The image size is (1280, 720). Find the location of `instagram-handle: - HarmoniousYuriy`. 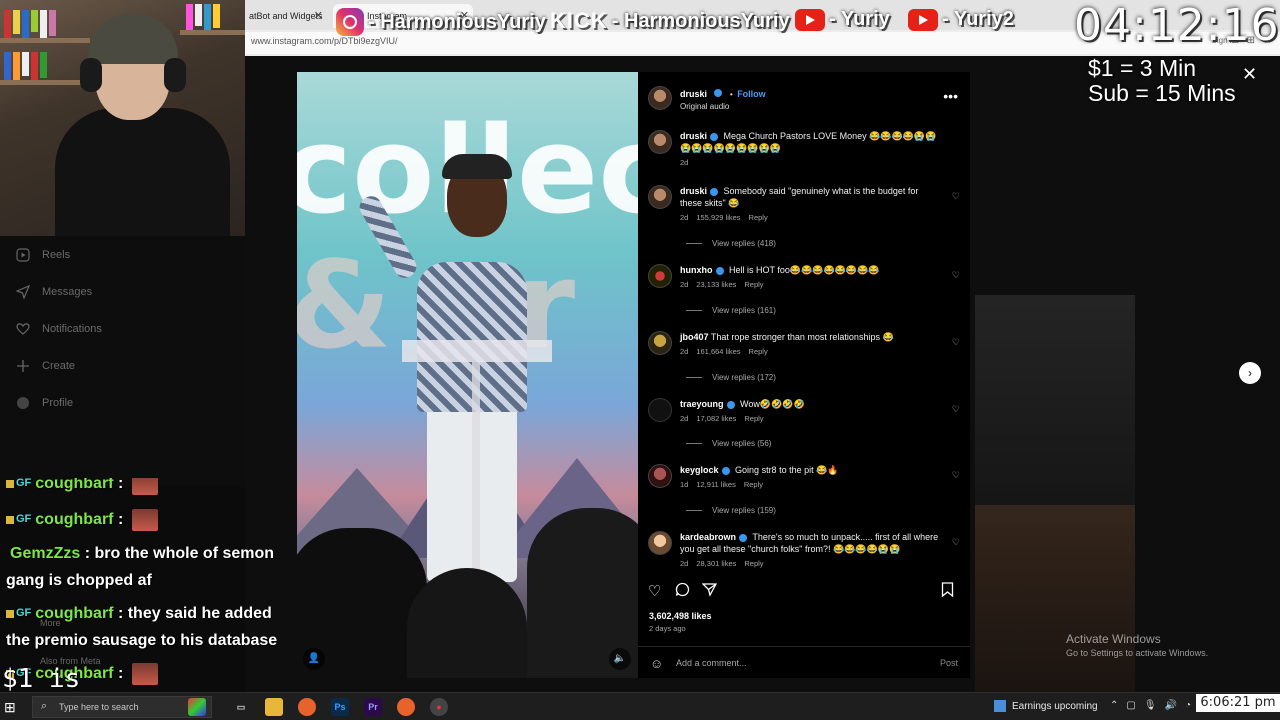

instagram-handle: - HarmoniousYuriy is located at coordinates (457, 21).